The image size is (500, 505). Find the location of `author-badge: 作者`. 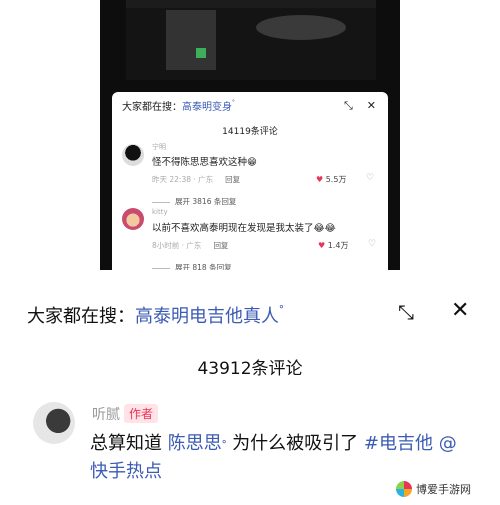

author-badge: 作者 is located at coordinates (141, 413).